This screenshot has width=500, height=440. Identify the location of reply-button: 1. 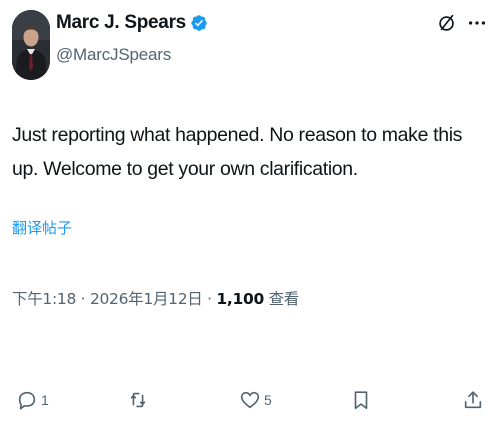
(32, 400).